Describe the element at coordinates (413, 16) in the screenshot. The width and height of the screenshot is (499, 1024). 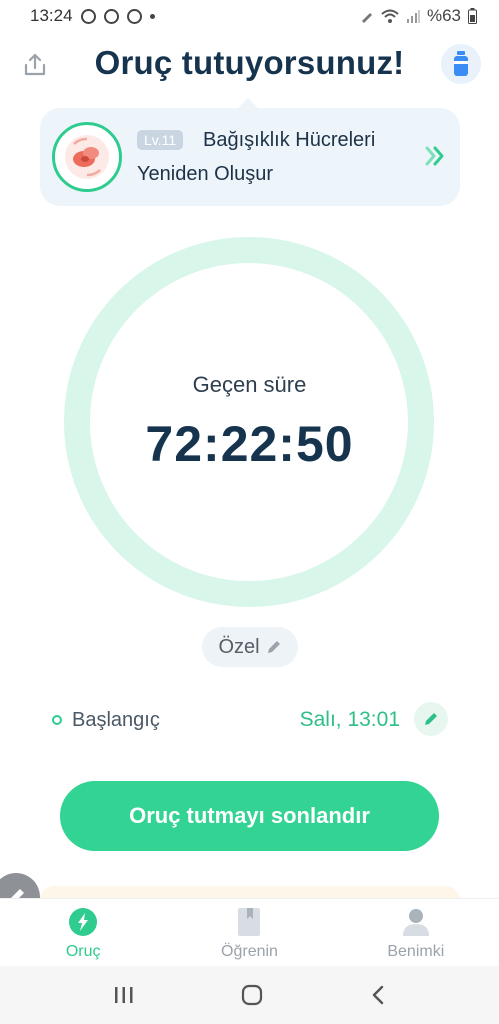
I see `signal-icon` at that location.